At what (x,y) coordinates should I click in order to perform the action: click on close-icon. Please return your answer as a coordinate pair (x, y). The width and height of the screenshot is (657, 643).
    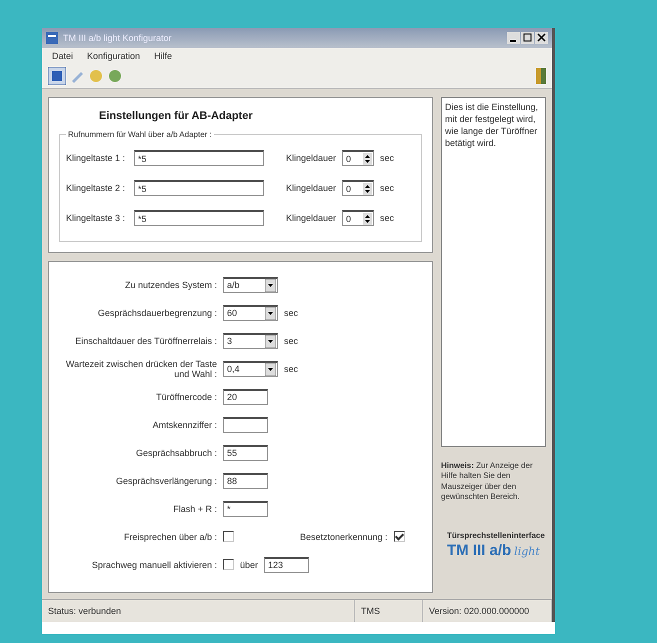
    Looking at the image, I should click on (541, 38).